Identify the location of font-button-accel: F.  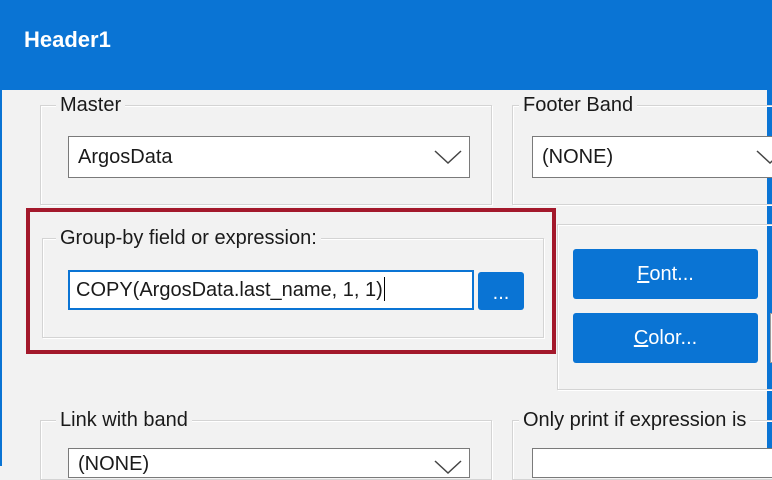
(643, 274).